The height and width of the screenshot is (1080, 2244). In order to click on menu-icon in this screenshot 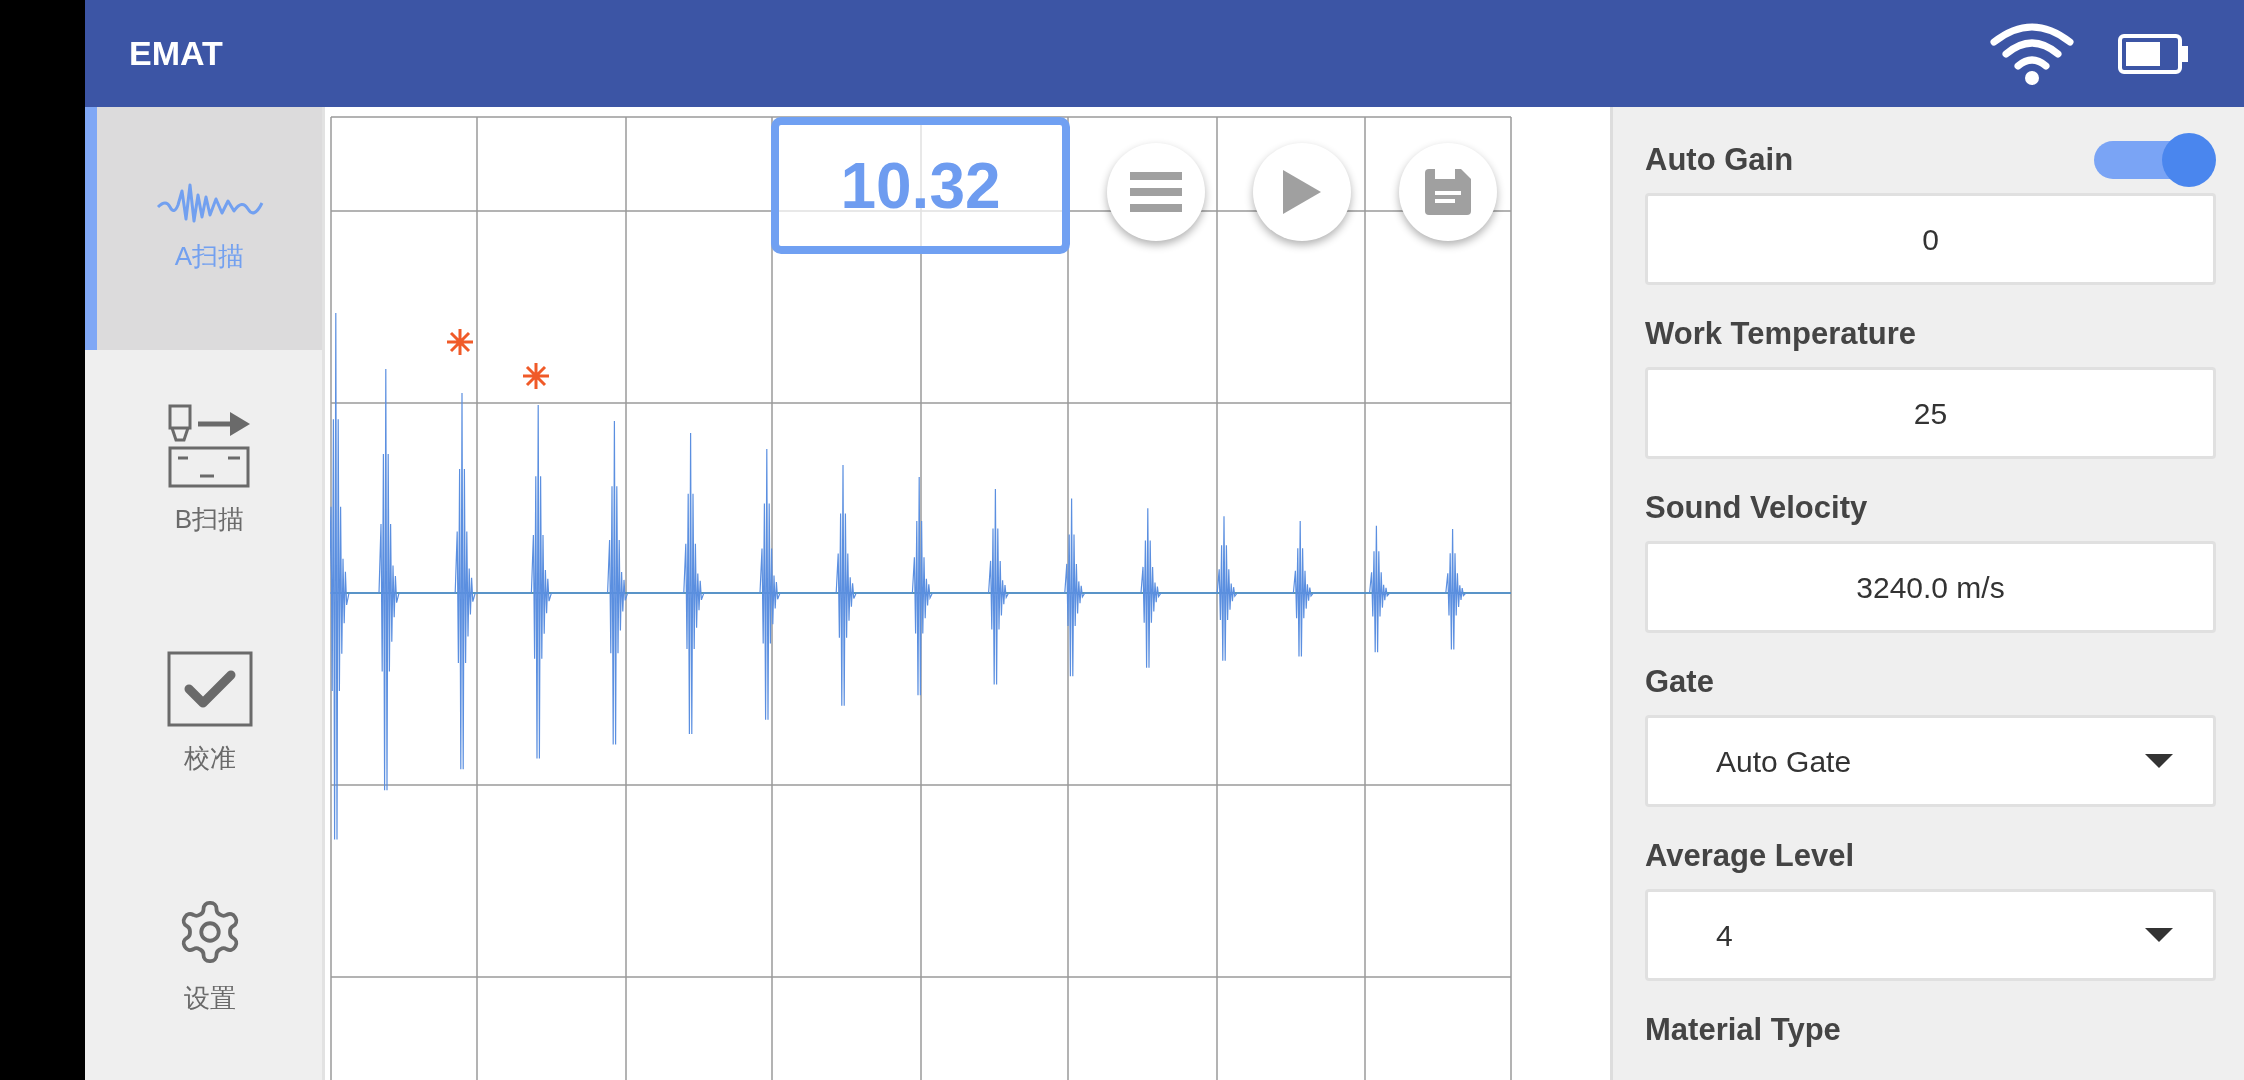, I will do `click(1156, 192)`.